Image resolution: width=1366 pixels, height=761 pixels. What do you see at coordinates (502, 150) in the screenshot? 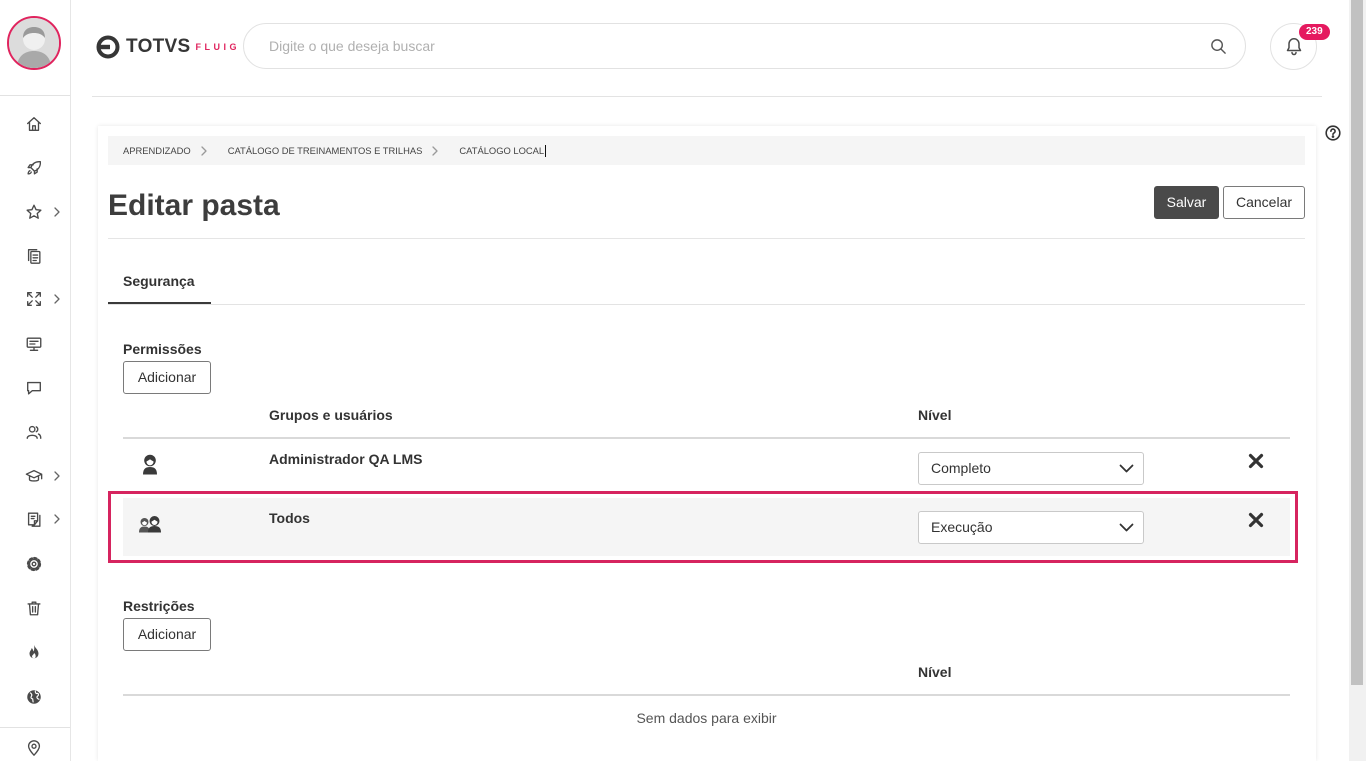
I see `breadcrumb-item-current: CATÁLOGO LOCAL` at bounding box center [502, 150].